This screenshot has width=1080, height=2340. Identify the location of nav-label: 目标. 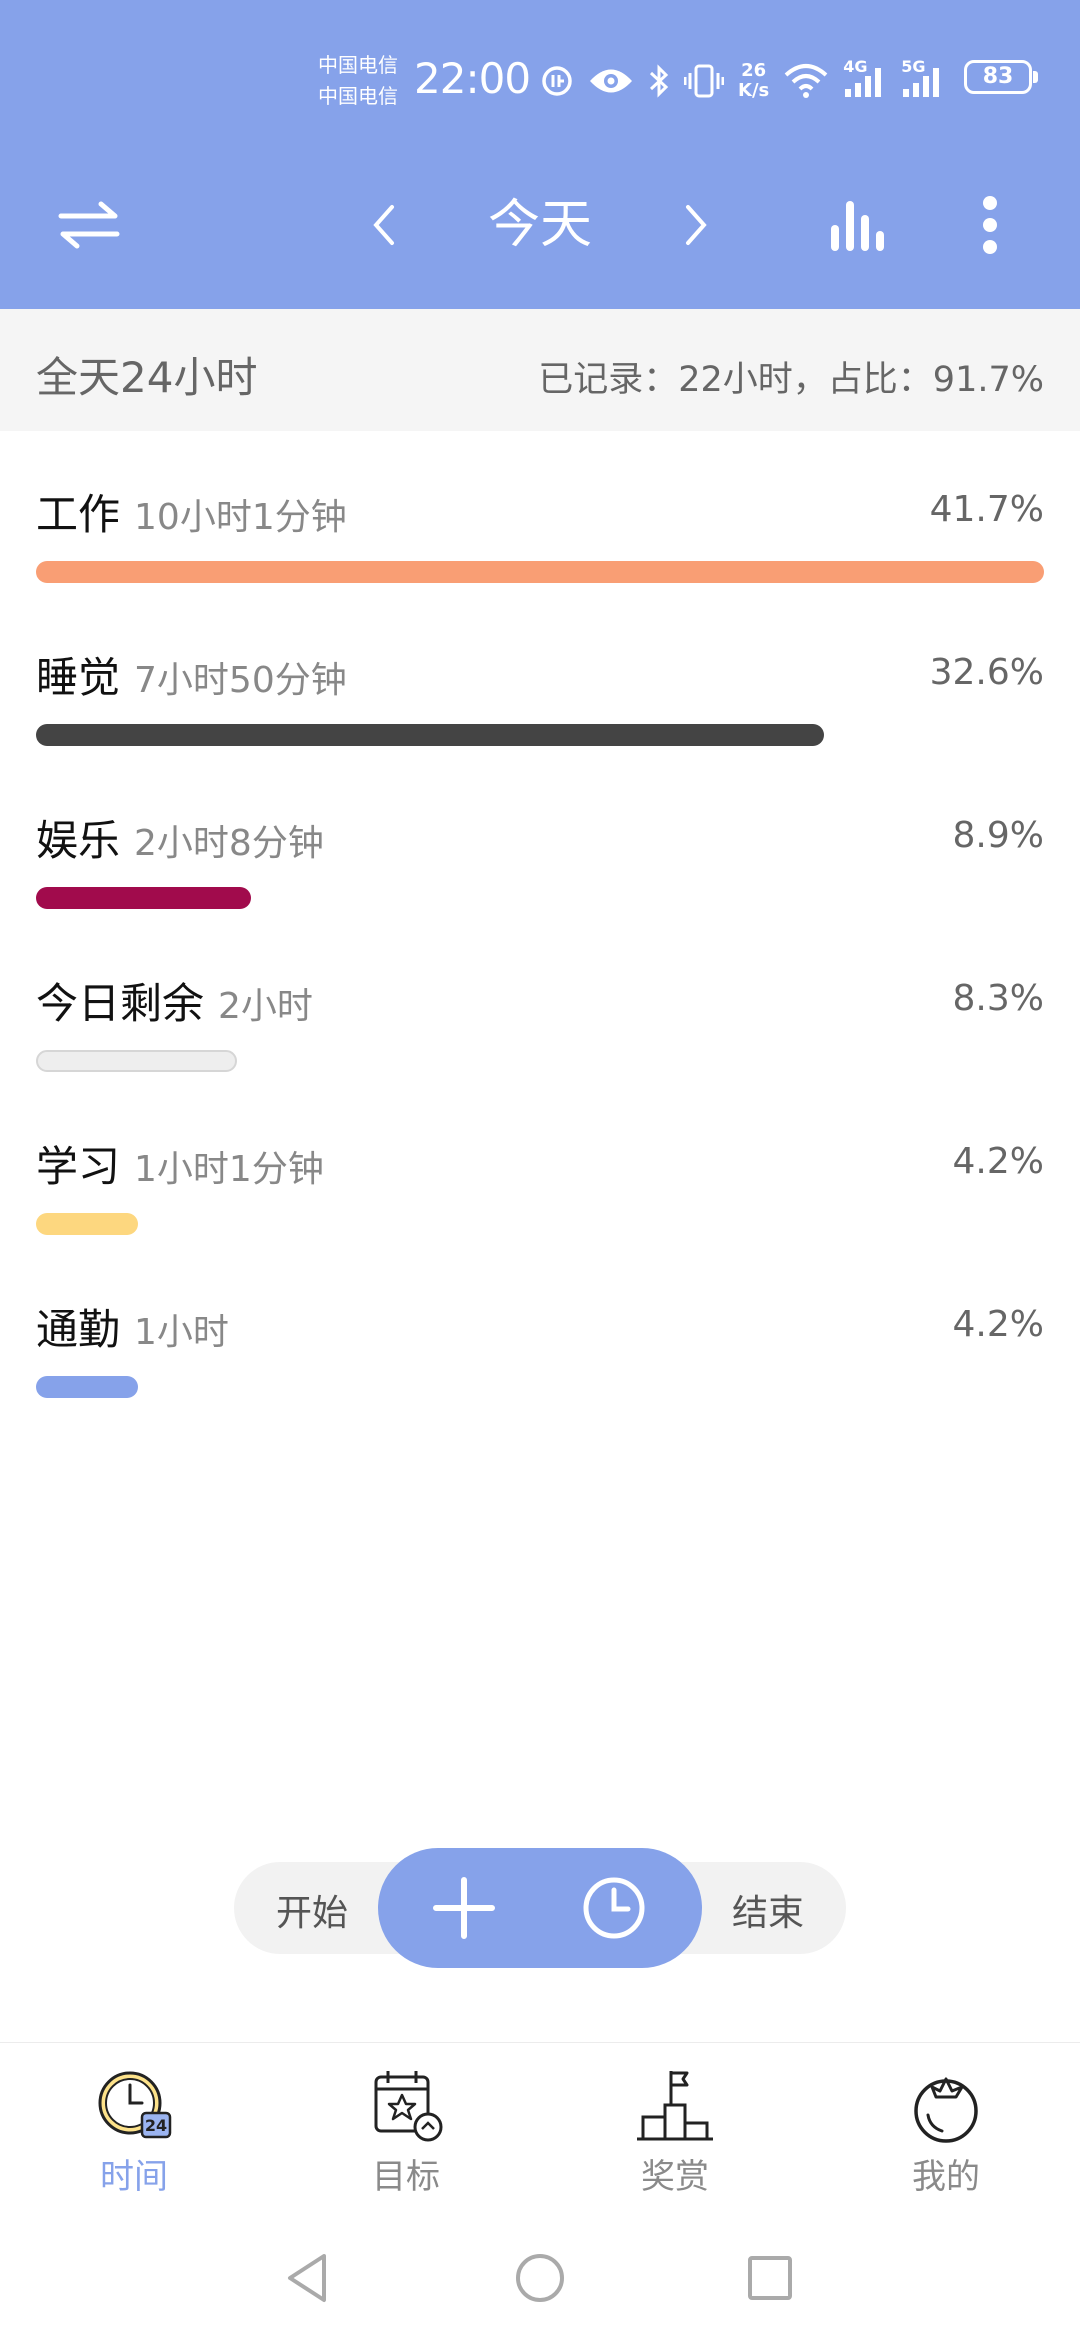
(406, 2177).